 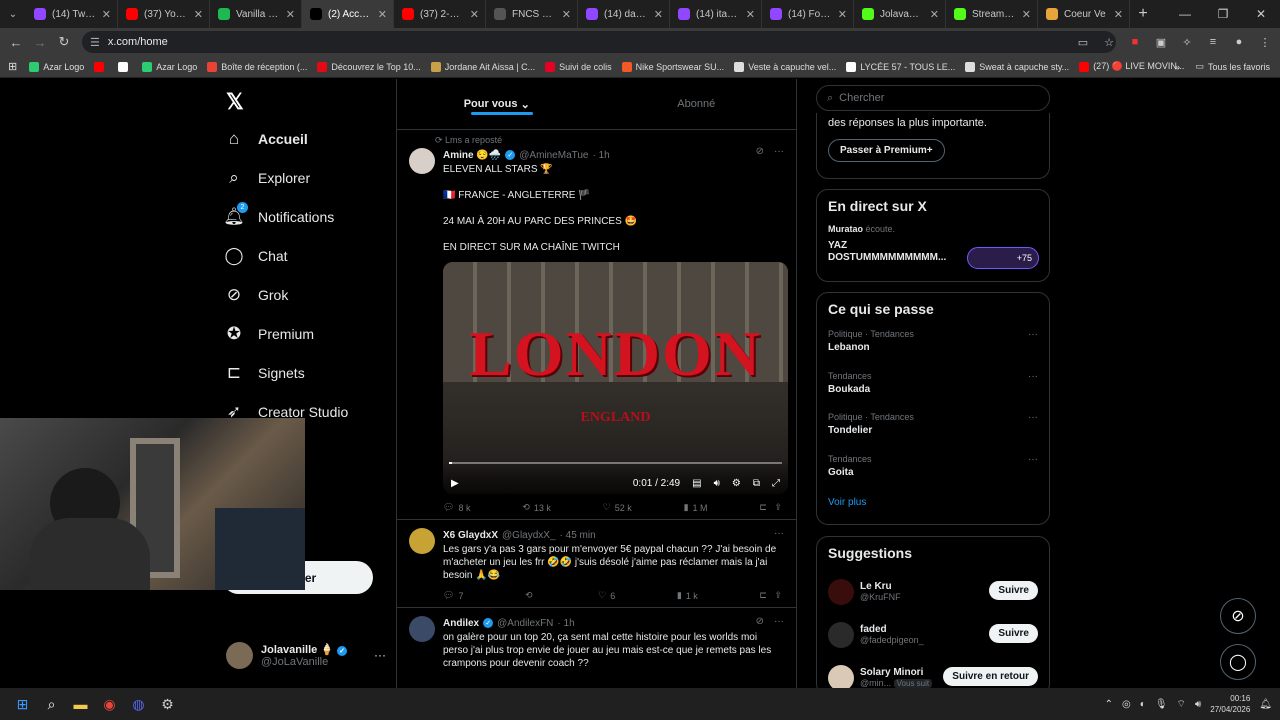 I want to click on author-handle: @AmineMaTue, so click(x=553, y=155).